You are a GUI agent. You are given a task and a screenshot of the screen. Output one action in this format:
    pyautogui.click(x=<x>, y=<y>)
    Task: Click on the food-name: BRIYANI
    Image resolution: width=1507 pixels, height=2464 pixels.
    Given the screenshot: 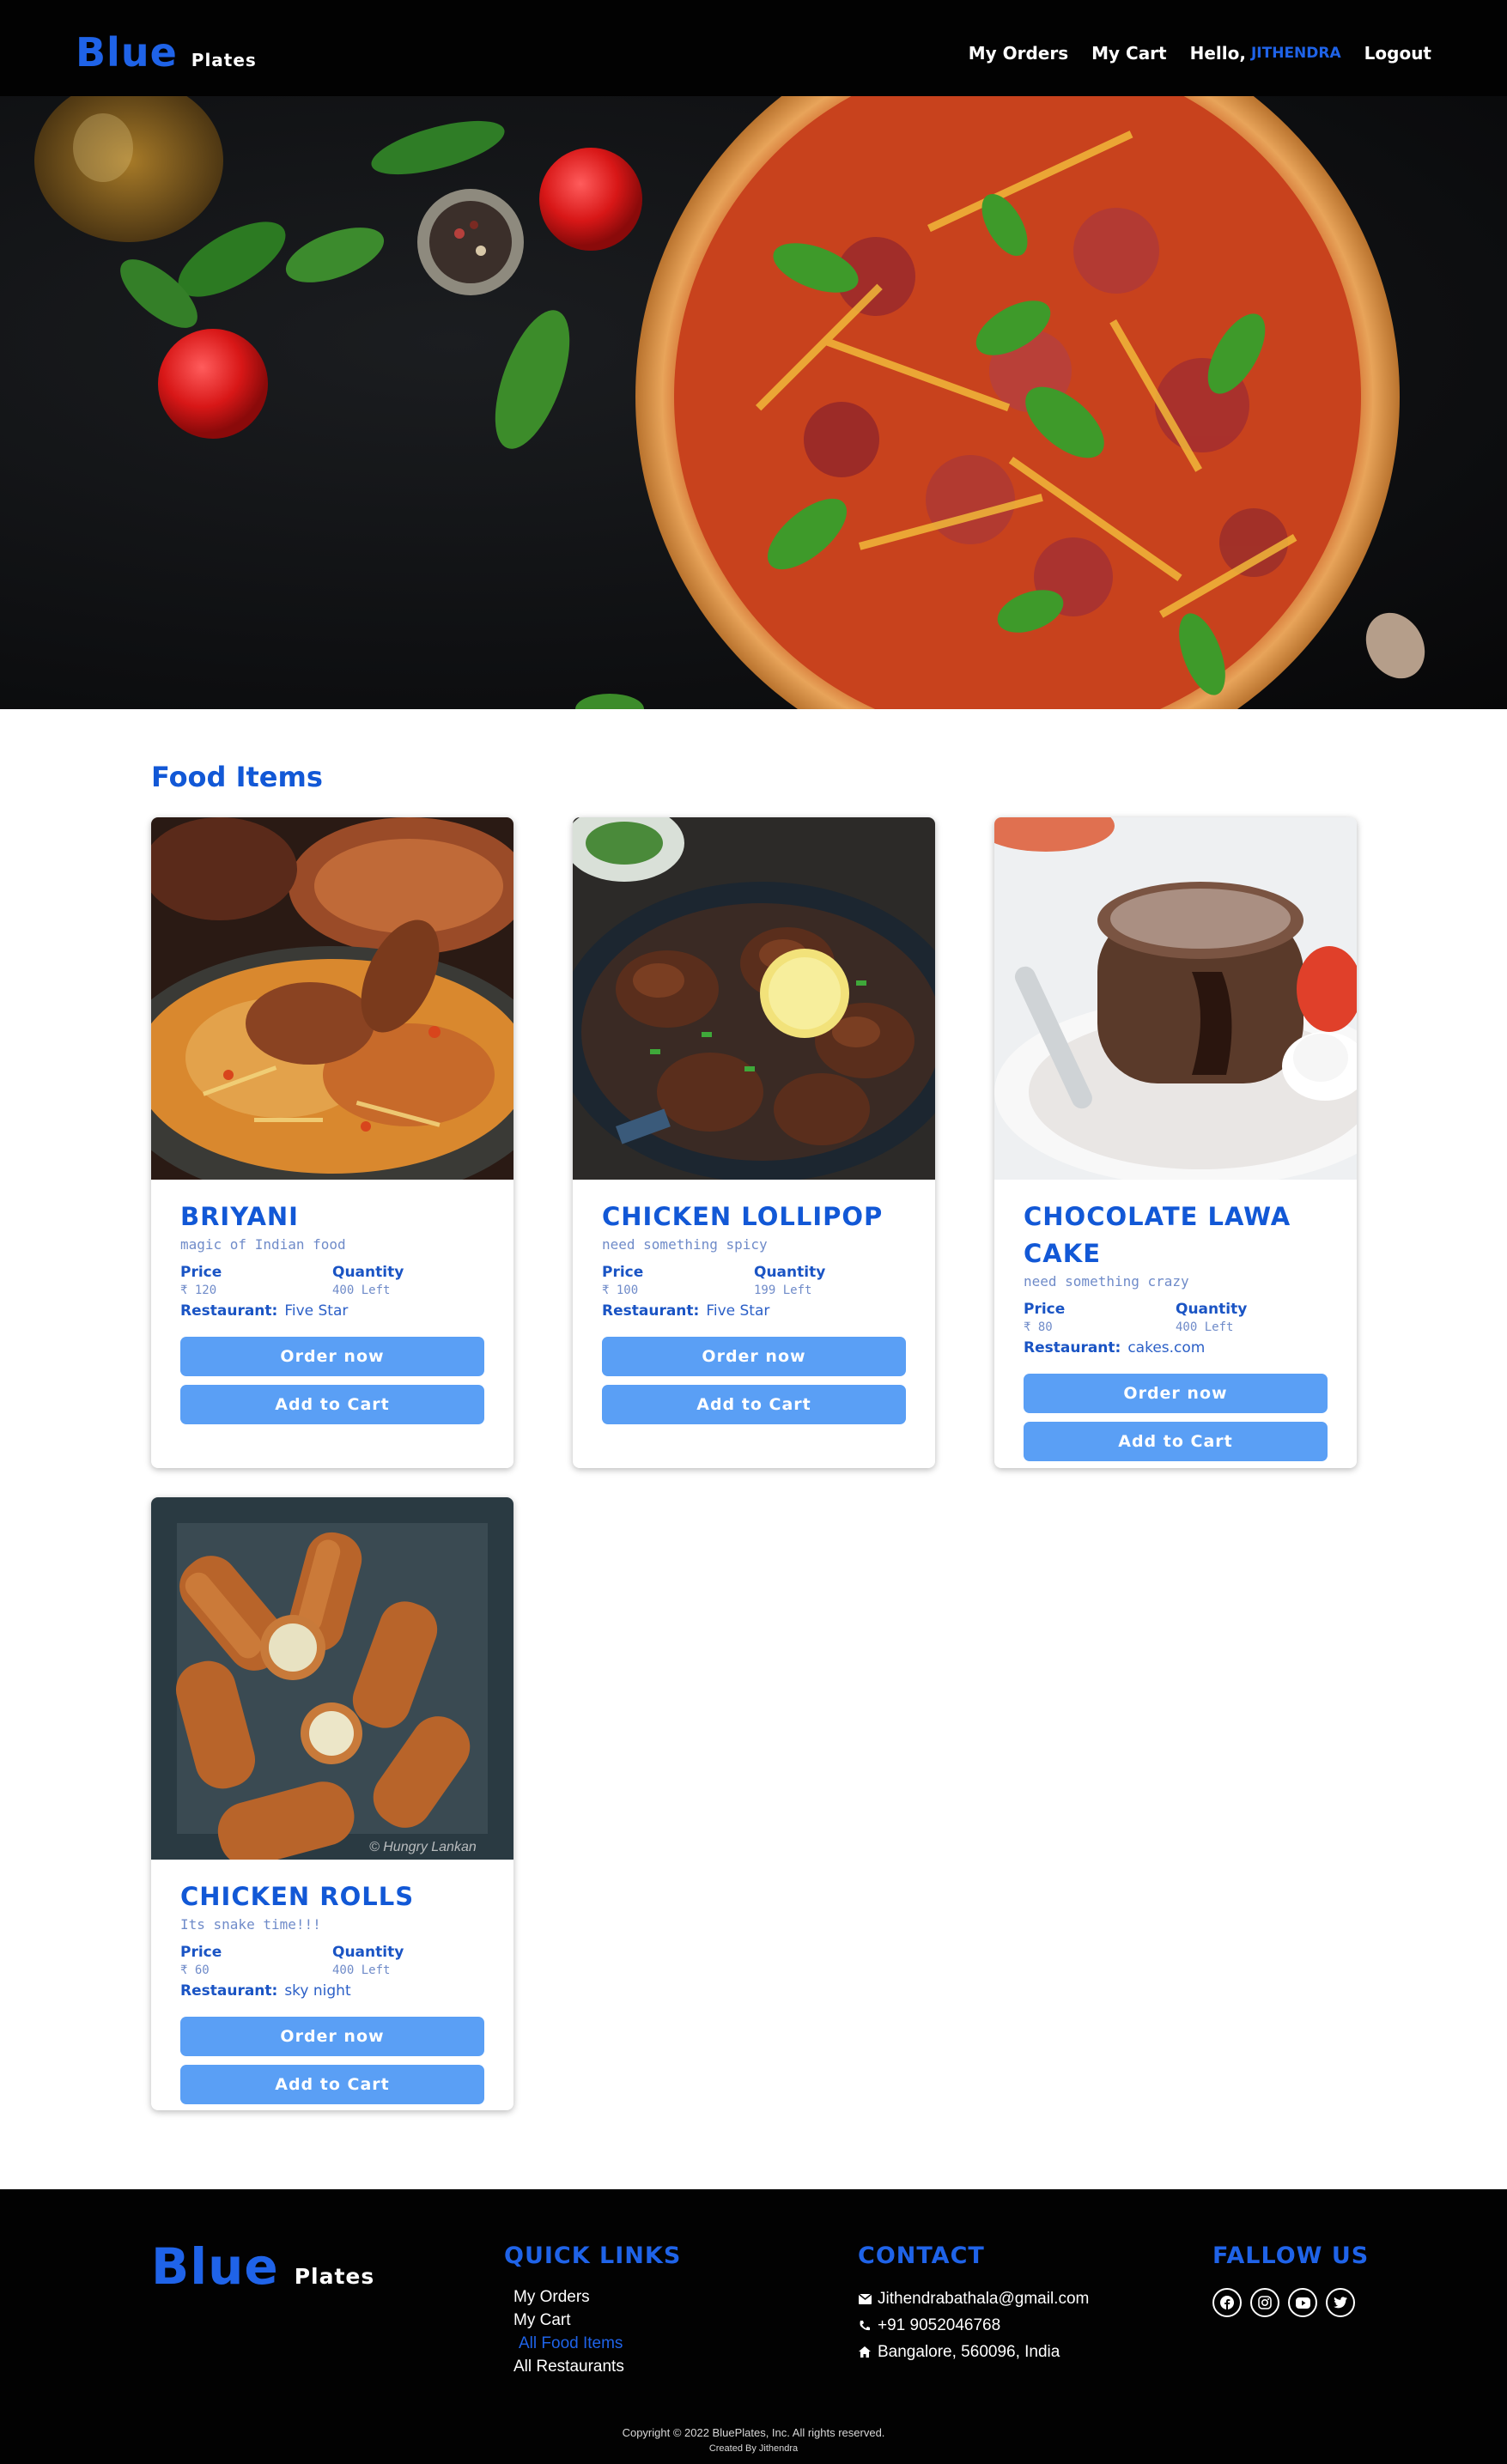 What is the action you would take?
    pyautogui.click(x=239, y=1216)
    